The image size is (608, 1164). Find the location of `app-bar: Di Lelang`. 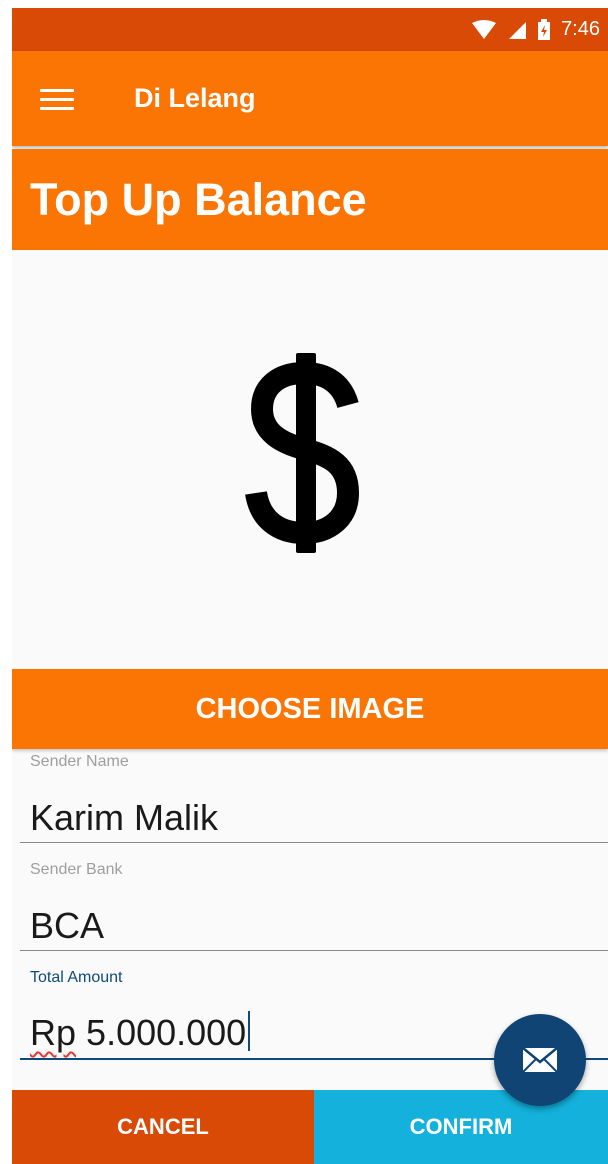

app-bar: Di Lelang is located at coordinates (310, 98).